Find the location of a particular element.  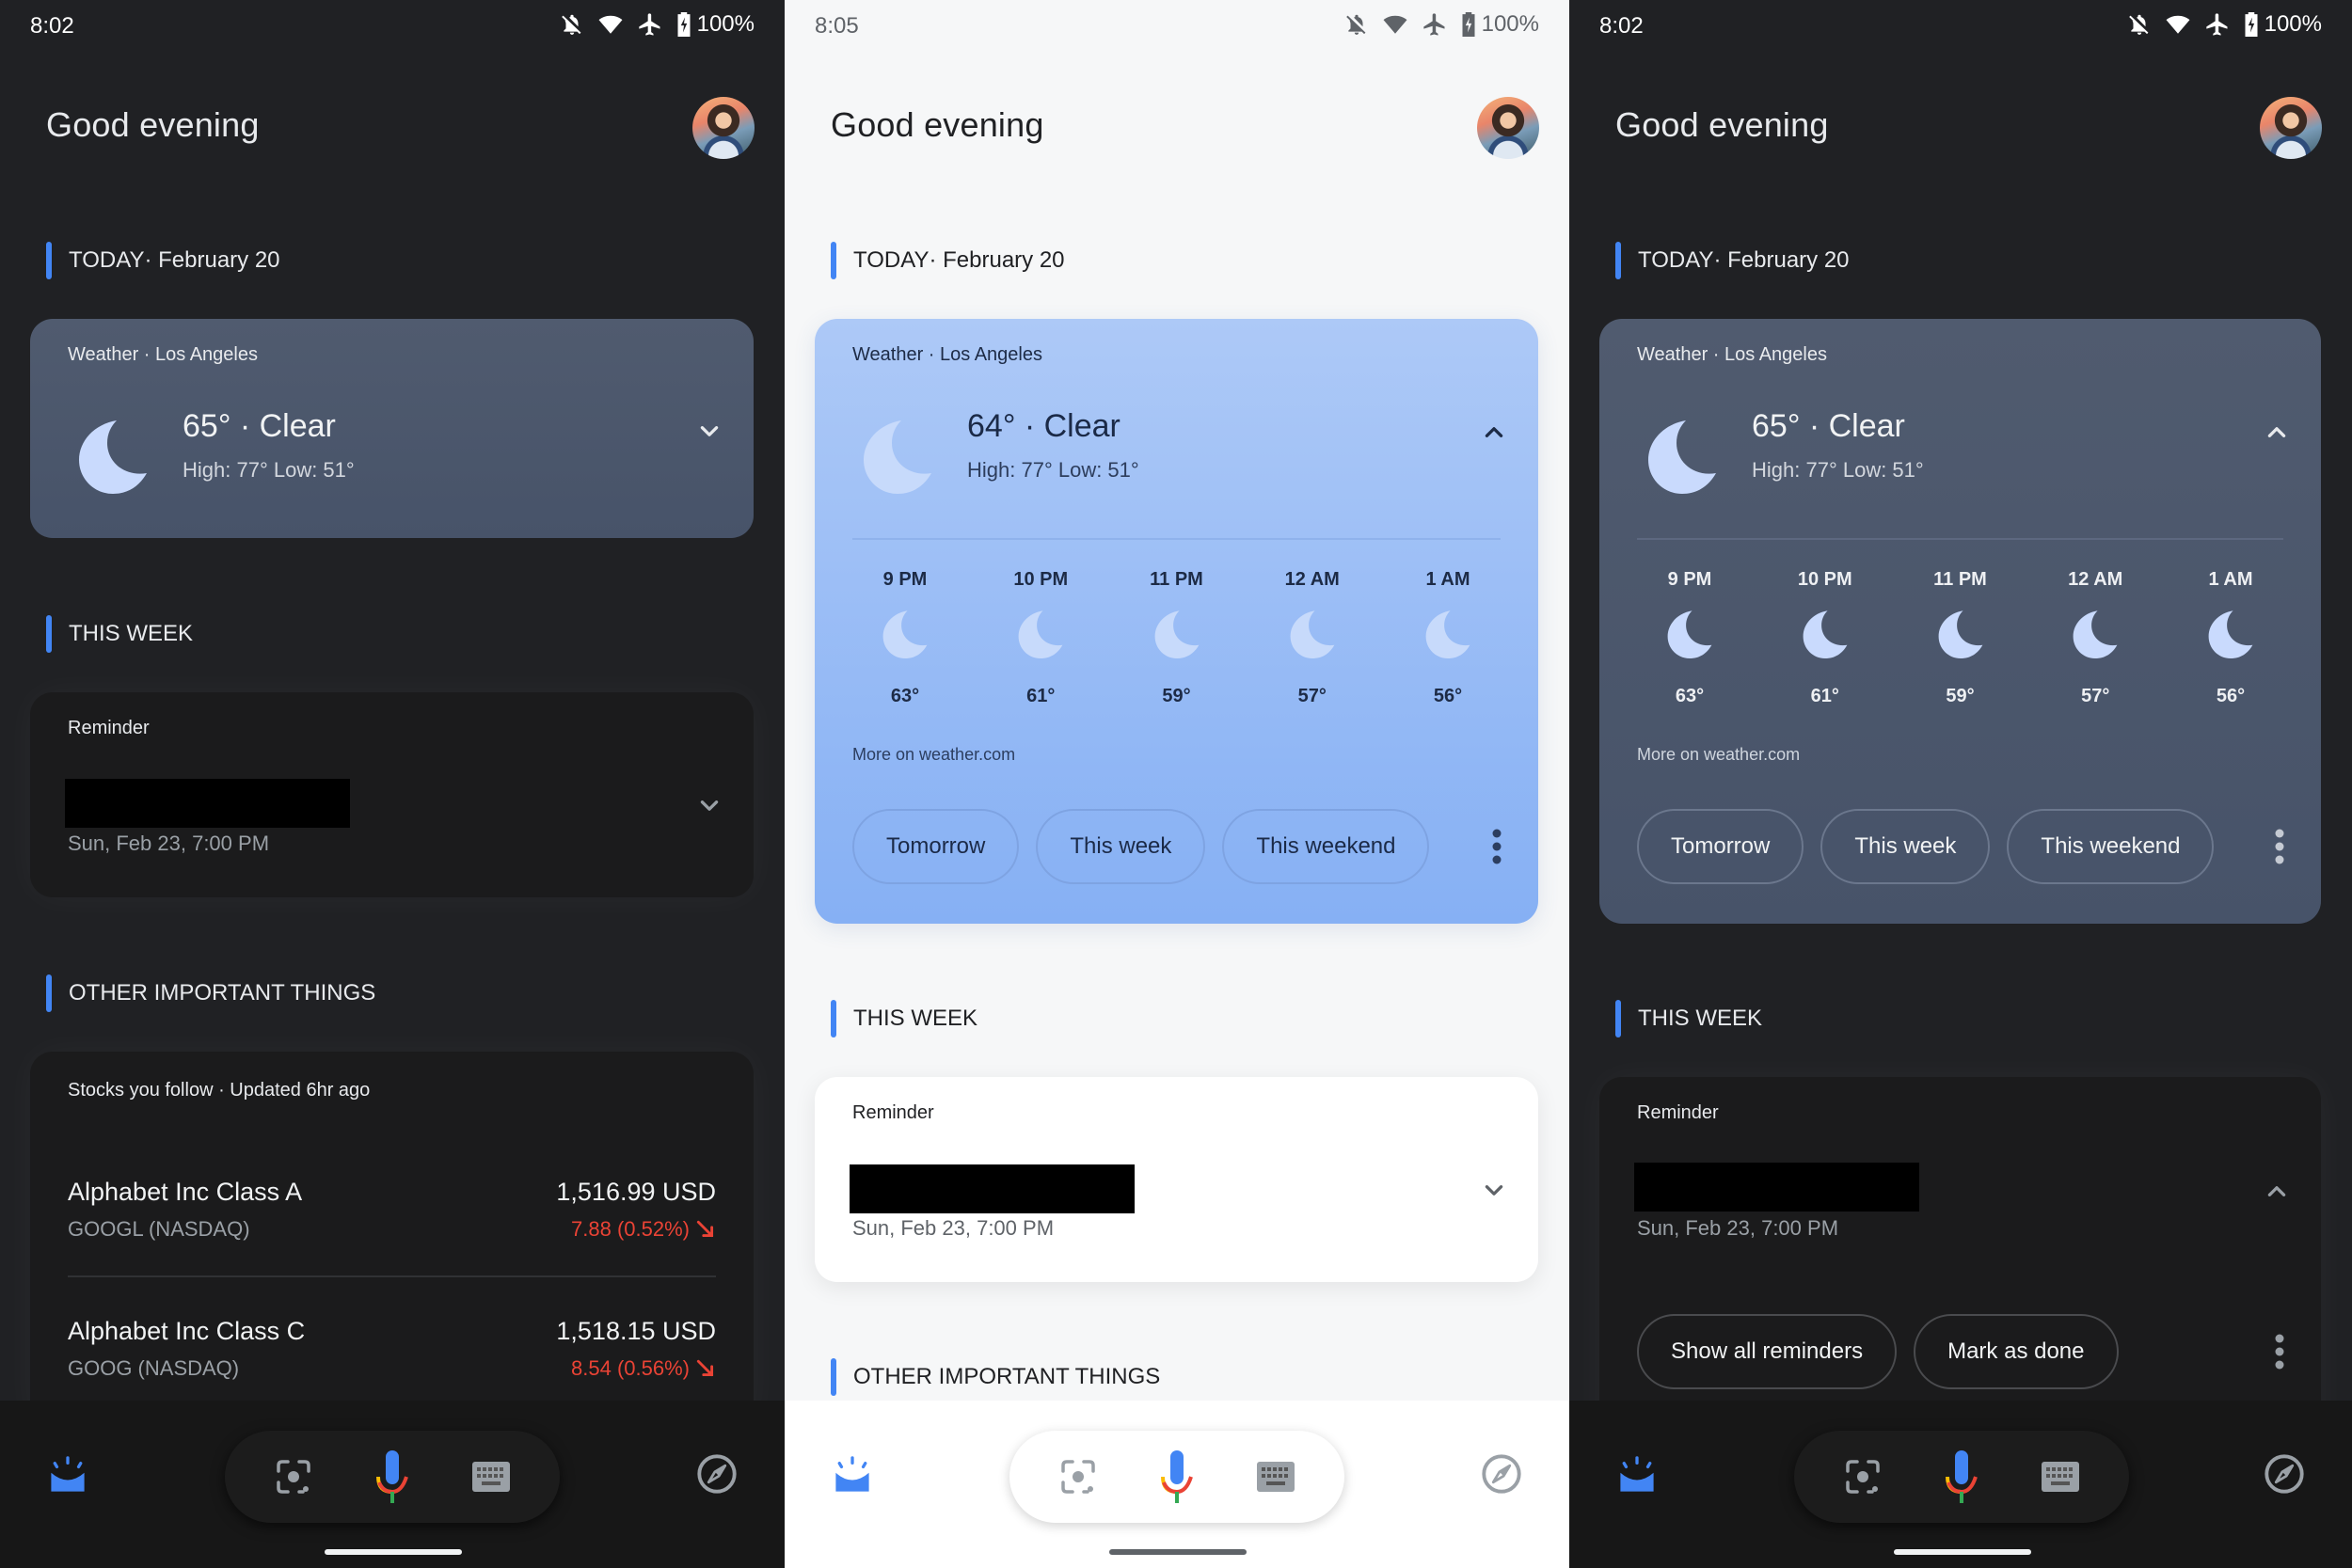

status-time: 8:05 is located at coordinates (837, 26).